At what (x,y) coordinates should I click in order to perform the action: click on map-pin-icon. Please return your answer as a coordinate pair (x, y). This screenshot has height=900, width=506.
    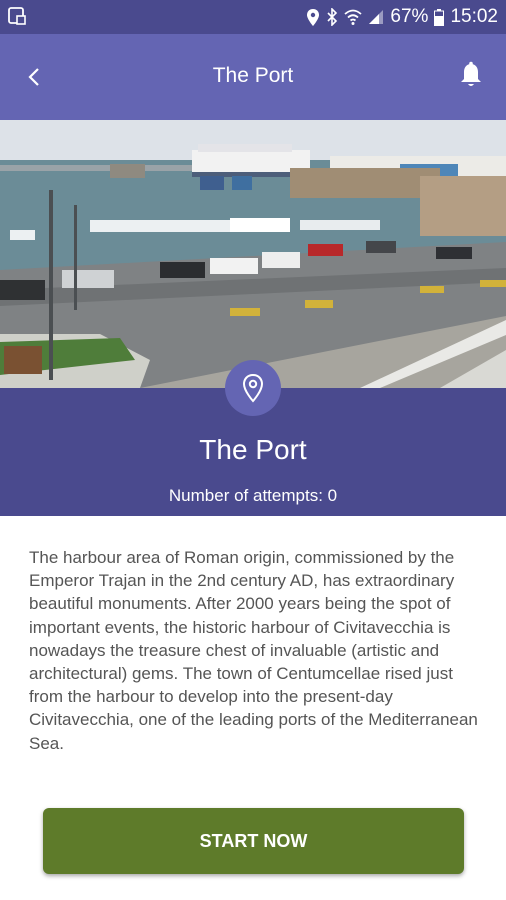
    Looking at the image, I should click on (253, 388).